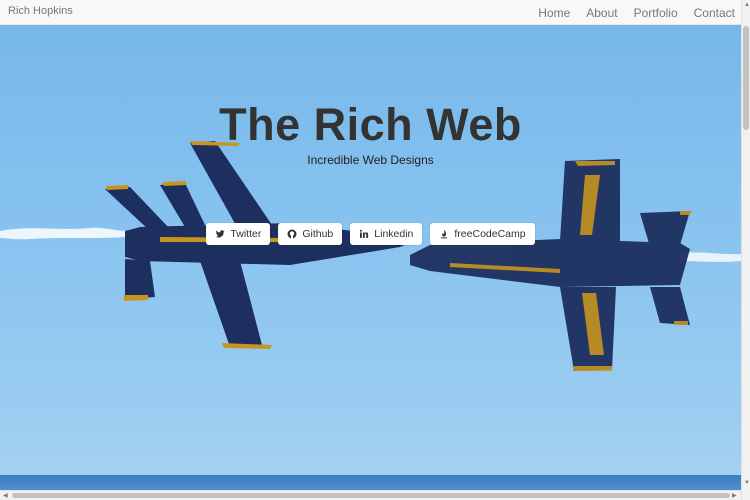  Describe the element at coordinates (601, 13) in the screenshot. I see `nav-item-about: About` at that location.